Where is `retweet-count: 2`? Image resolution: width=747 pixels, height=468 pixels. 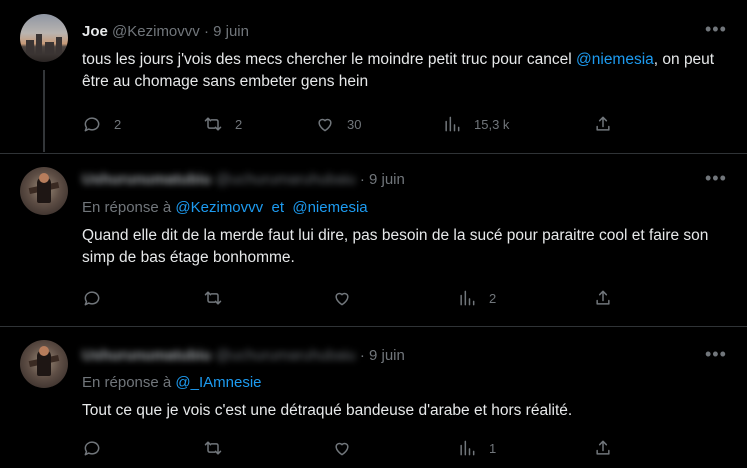
retweet-count: 2 is located at coordinates (239, 124).